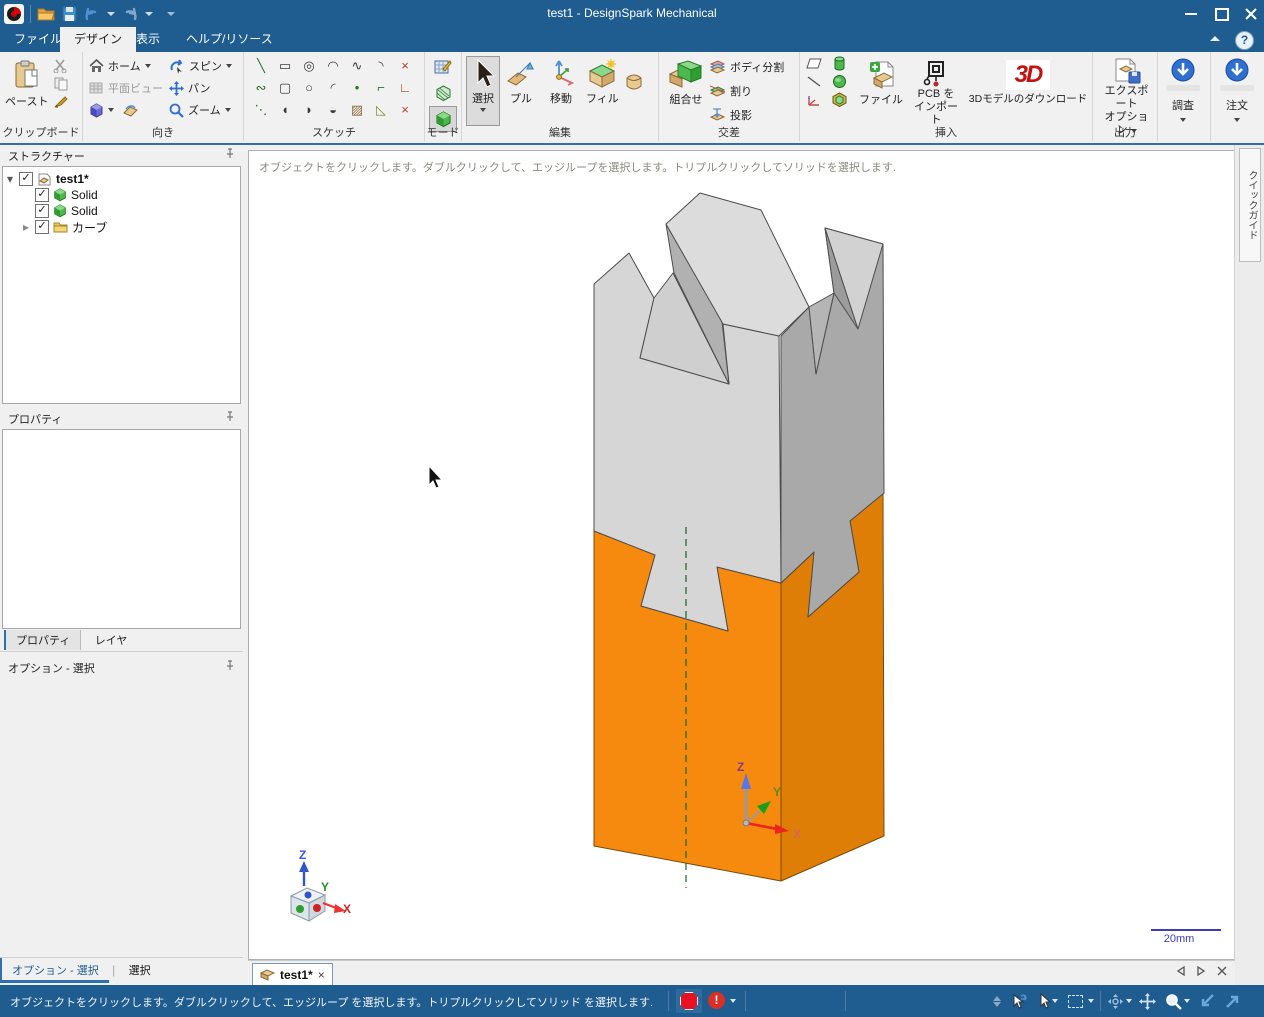 The width and height of the screenshot is (1264, 1017). I want to click on close-button, so click(1251, 14).